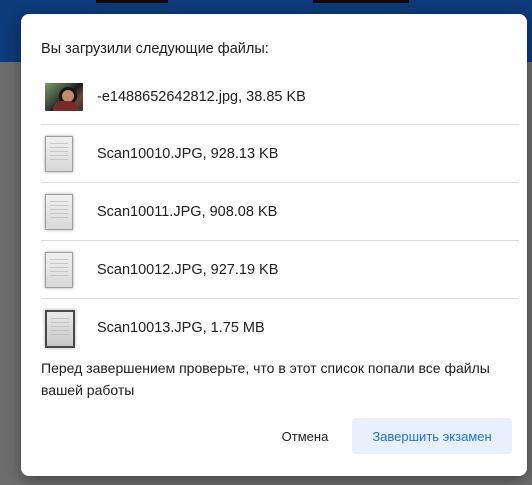  I want to click on file-item: Scan10012.JPG, 927.19 KB, so click(280, 270).